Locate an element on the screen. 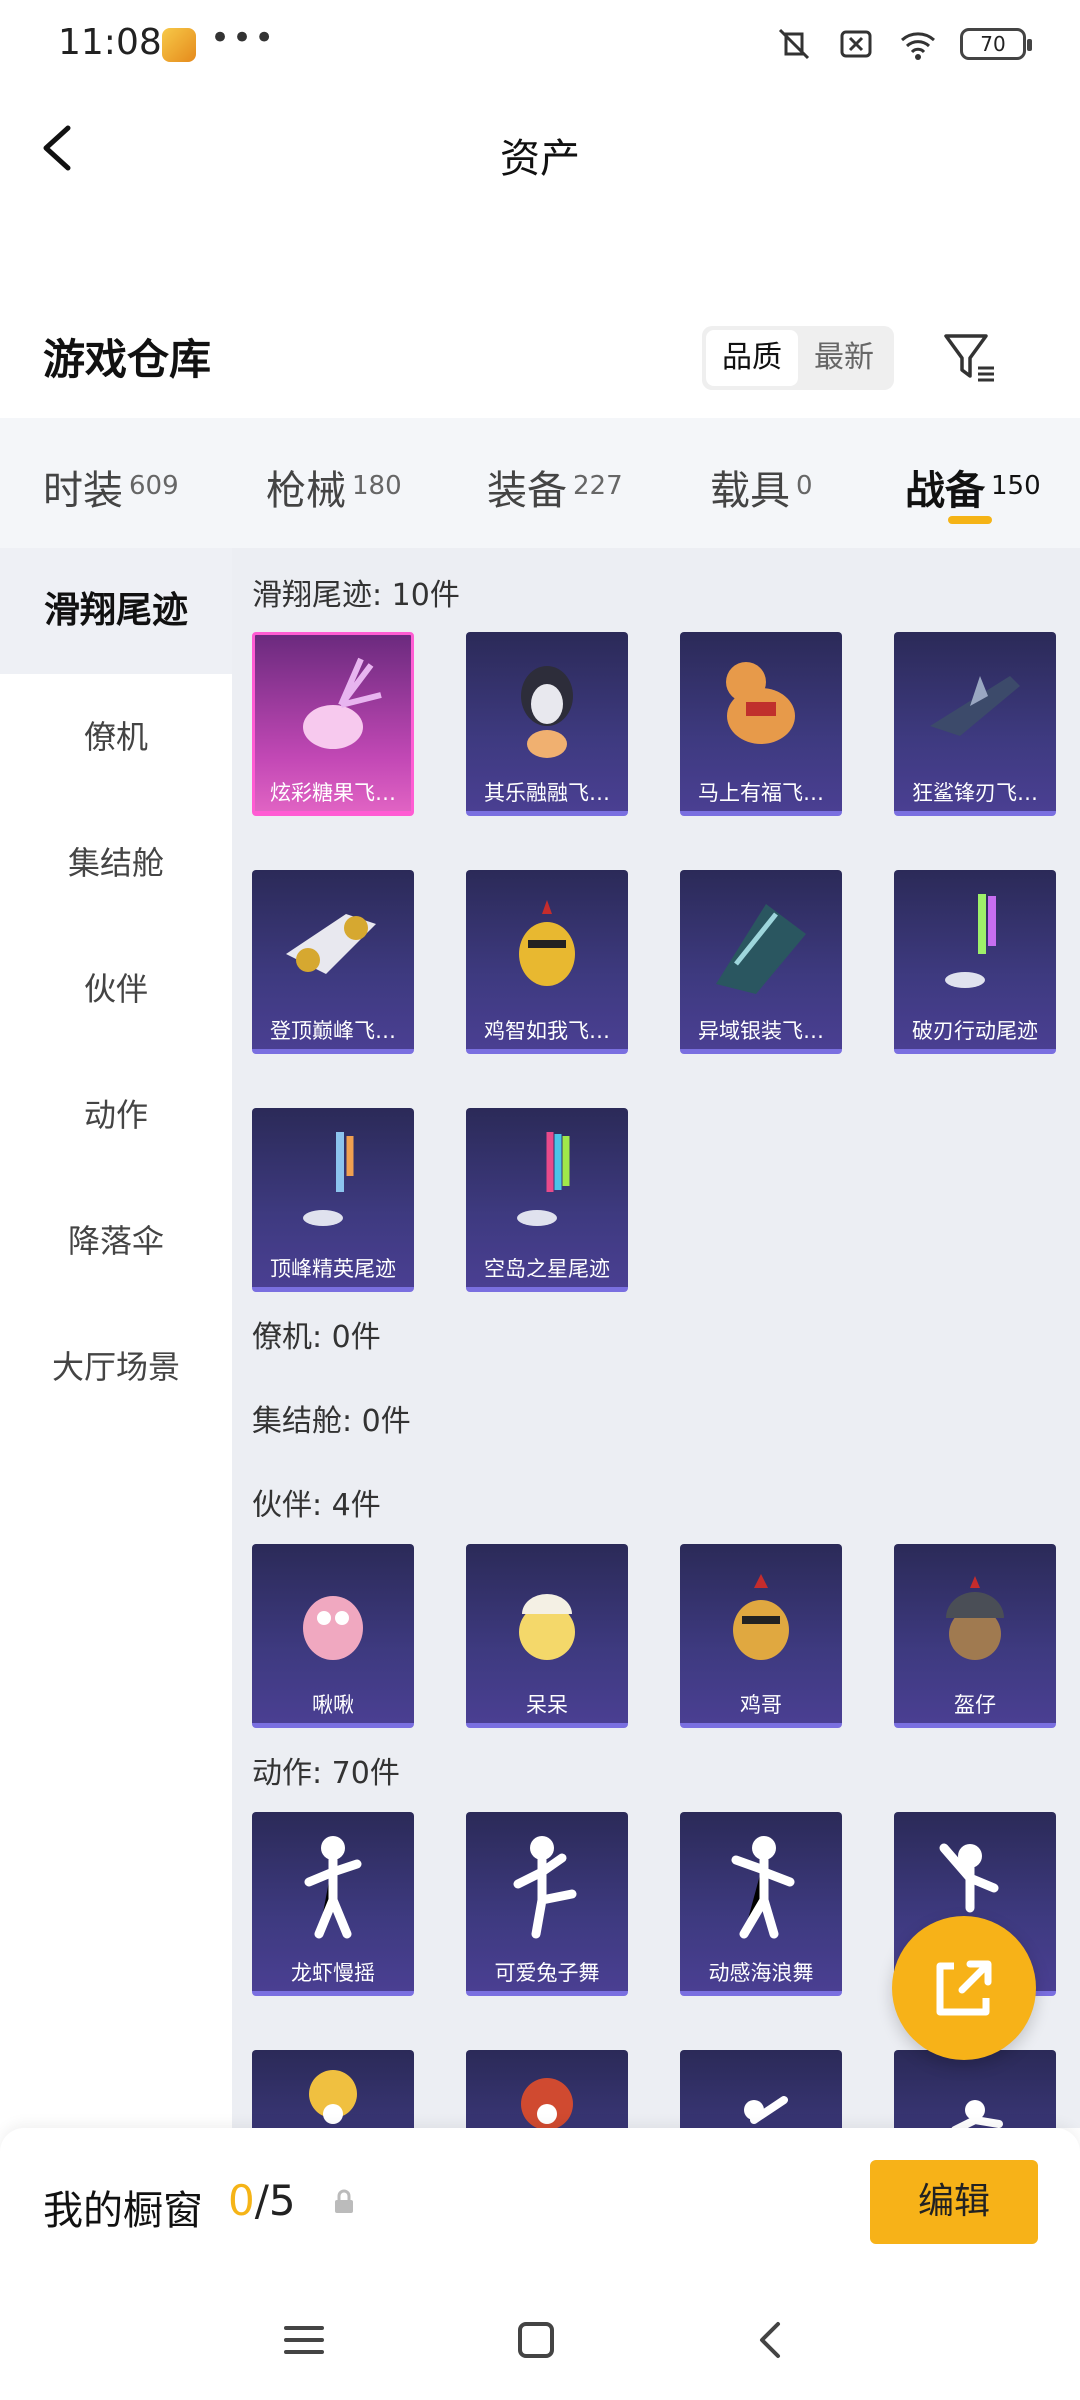 The image size is (1080, 2400). tab-count: 180 is located at coordinates (377, 486).